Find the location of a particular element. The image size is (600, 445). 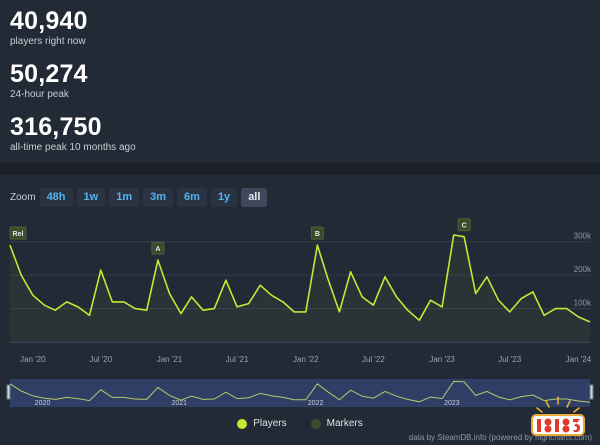

watermark-logo-icon is located at coordinates (558, 416).